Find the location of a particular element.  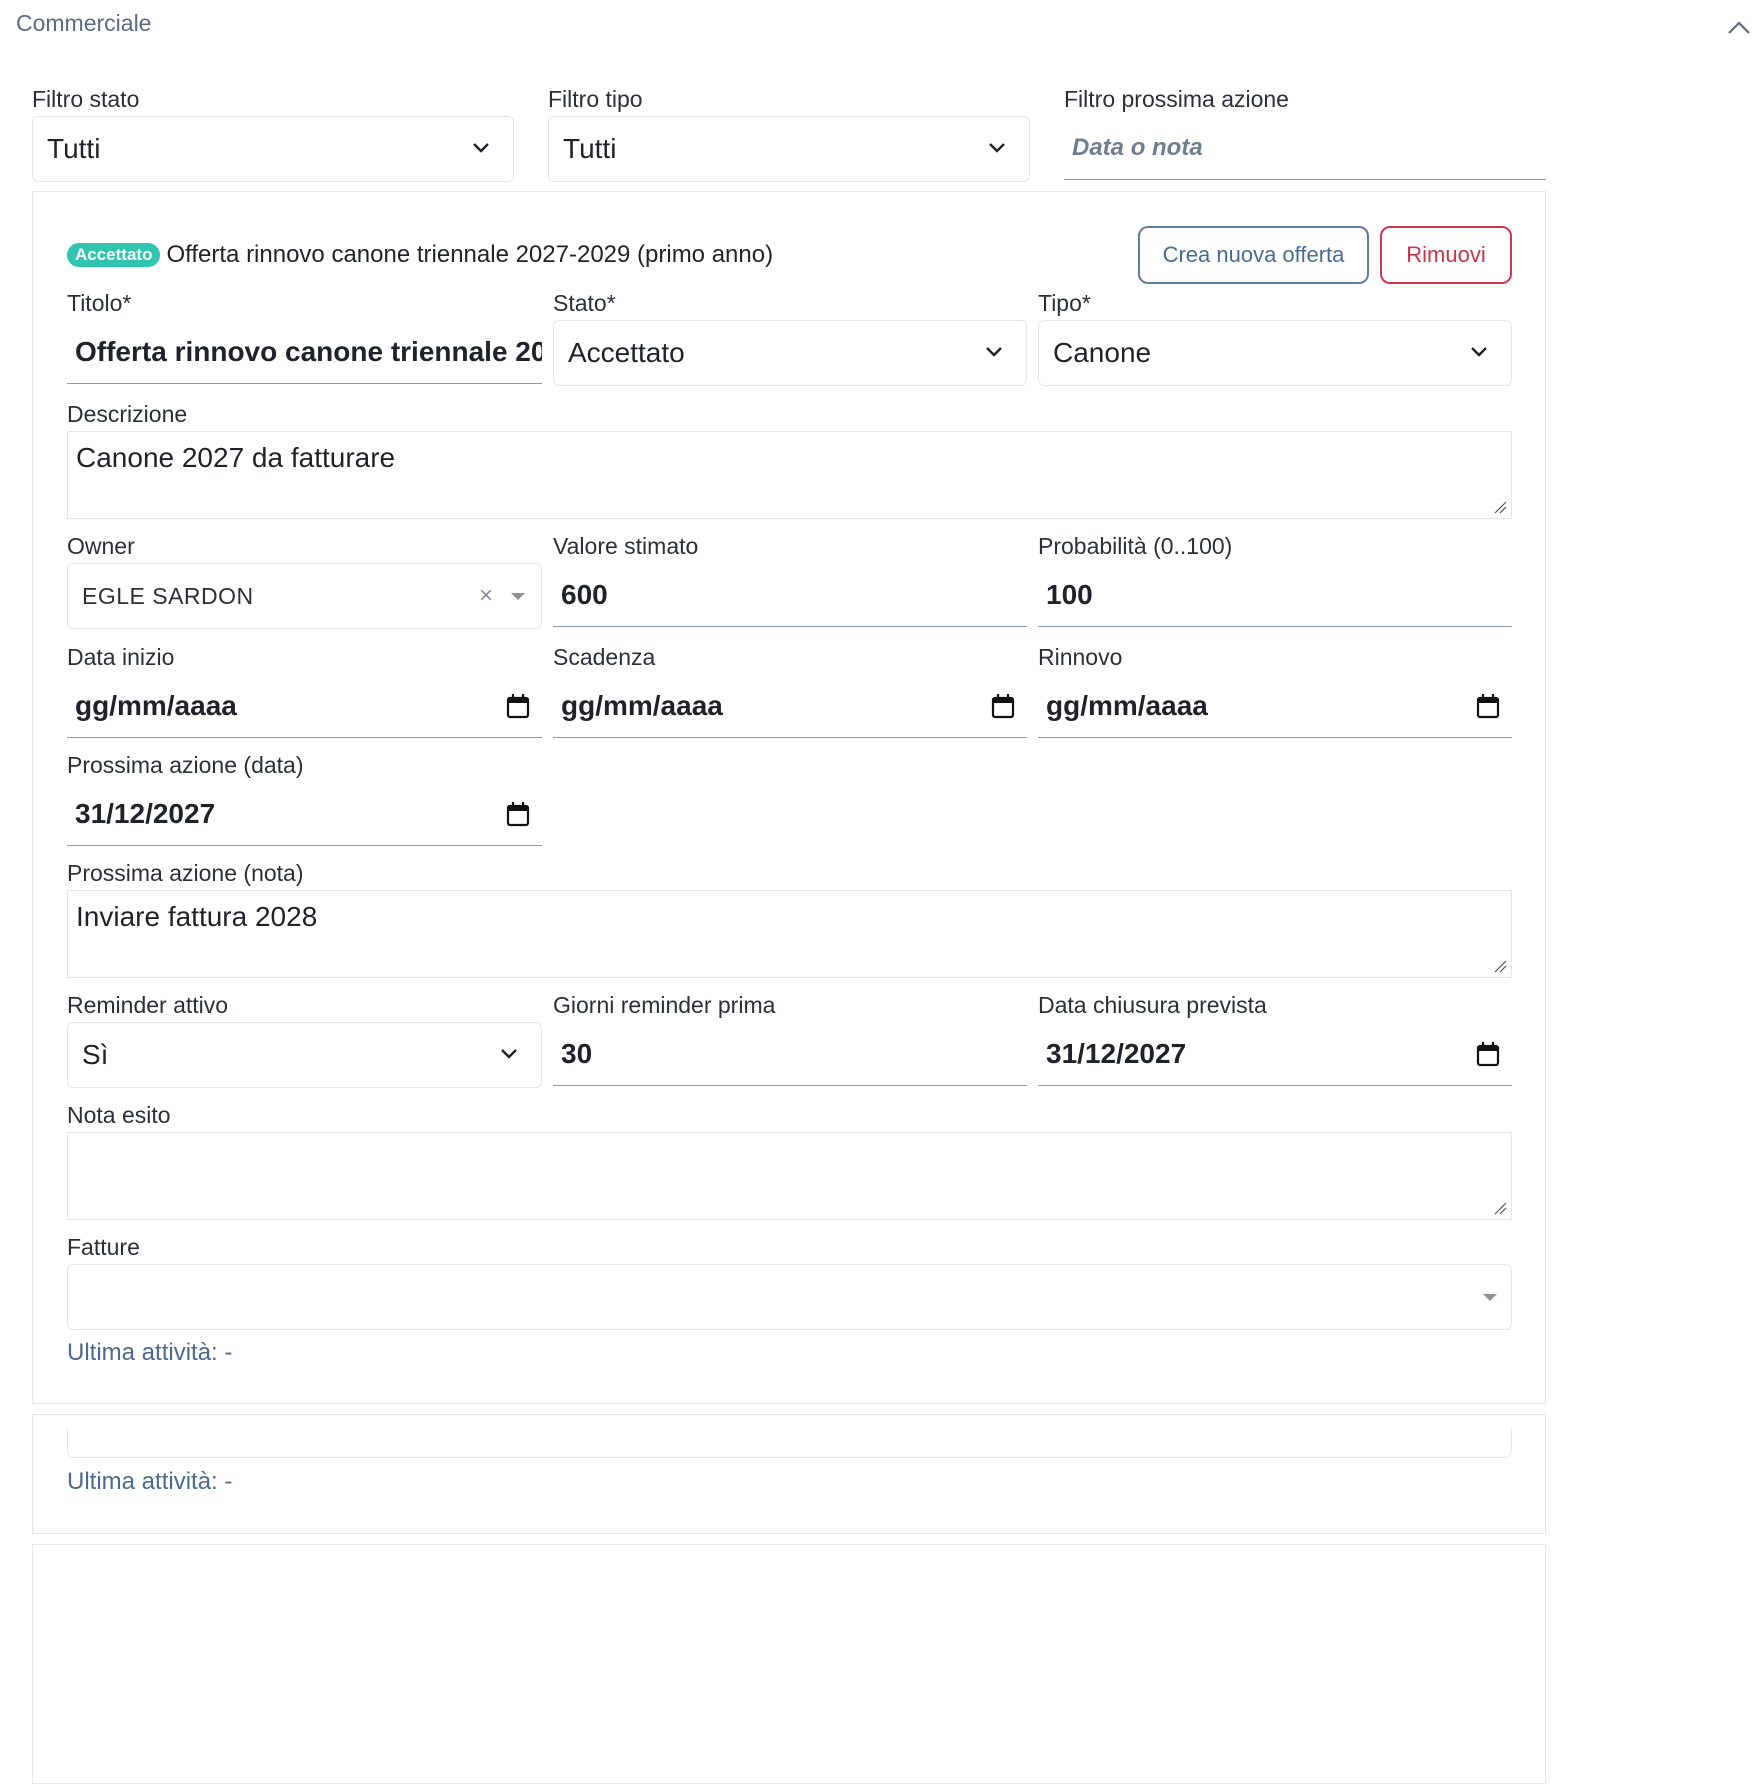

filter-prossima-azione-placeholder: Data o nota is located at coordinates (1137, 147).